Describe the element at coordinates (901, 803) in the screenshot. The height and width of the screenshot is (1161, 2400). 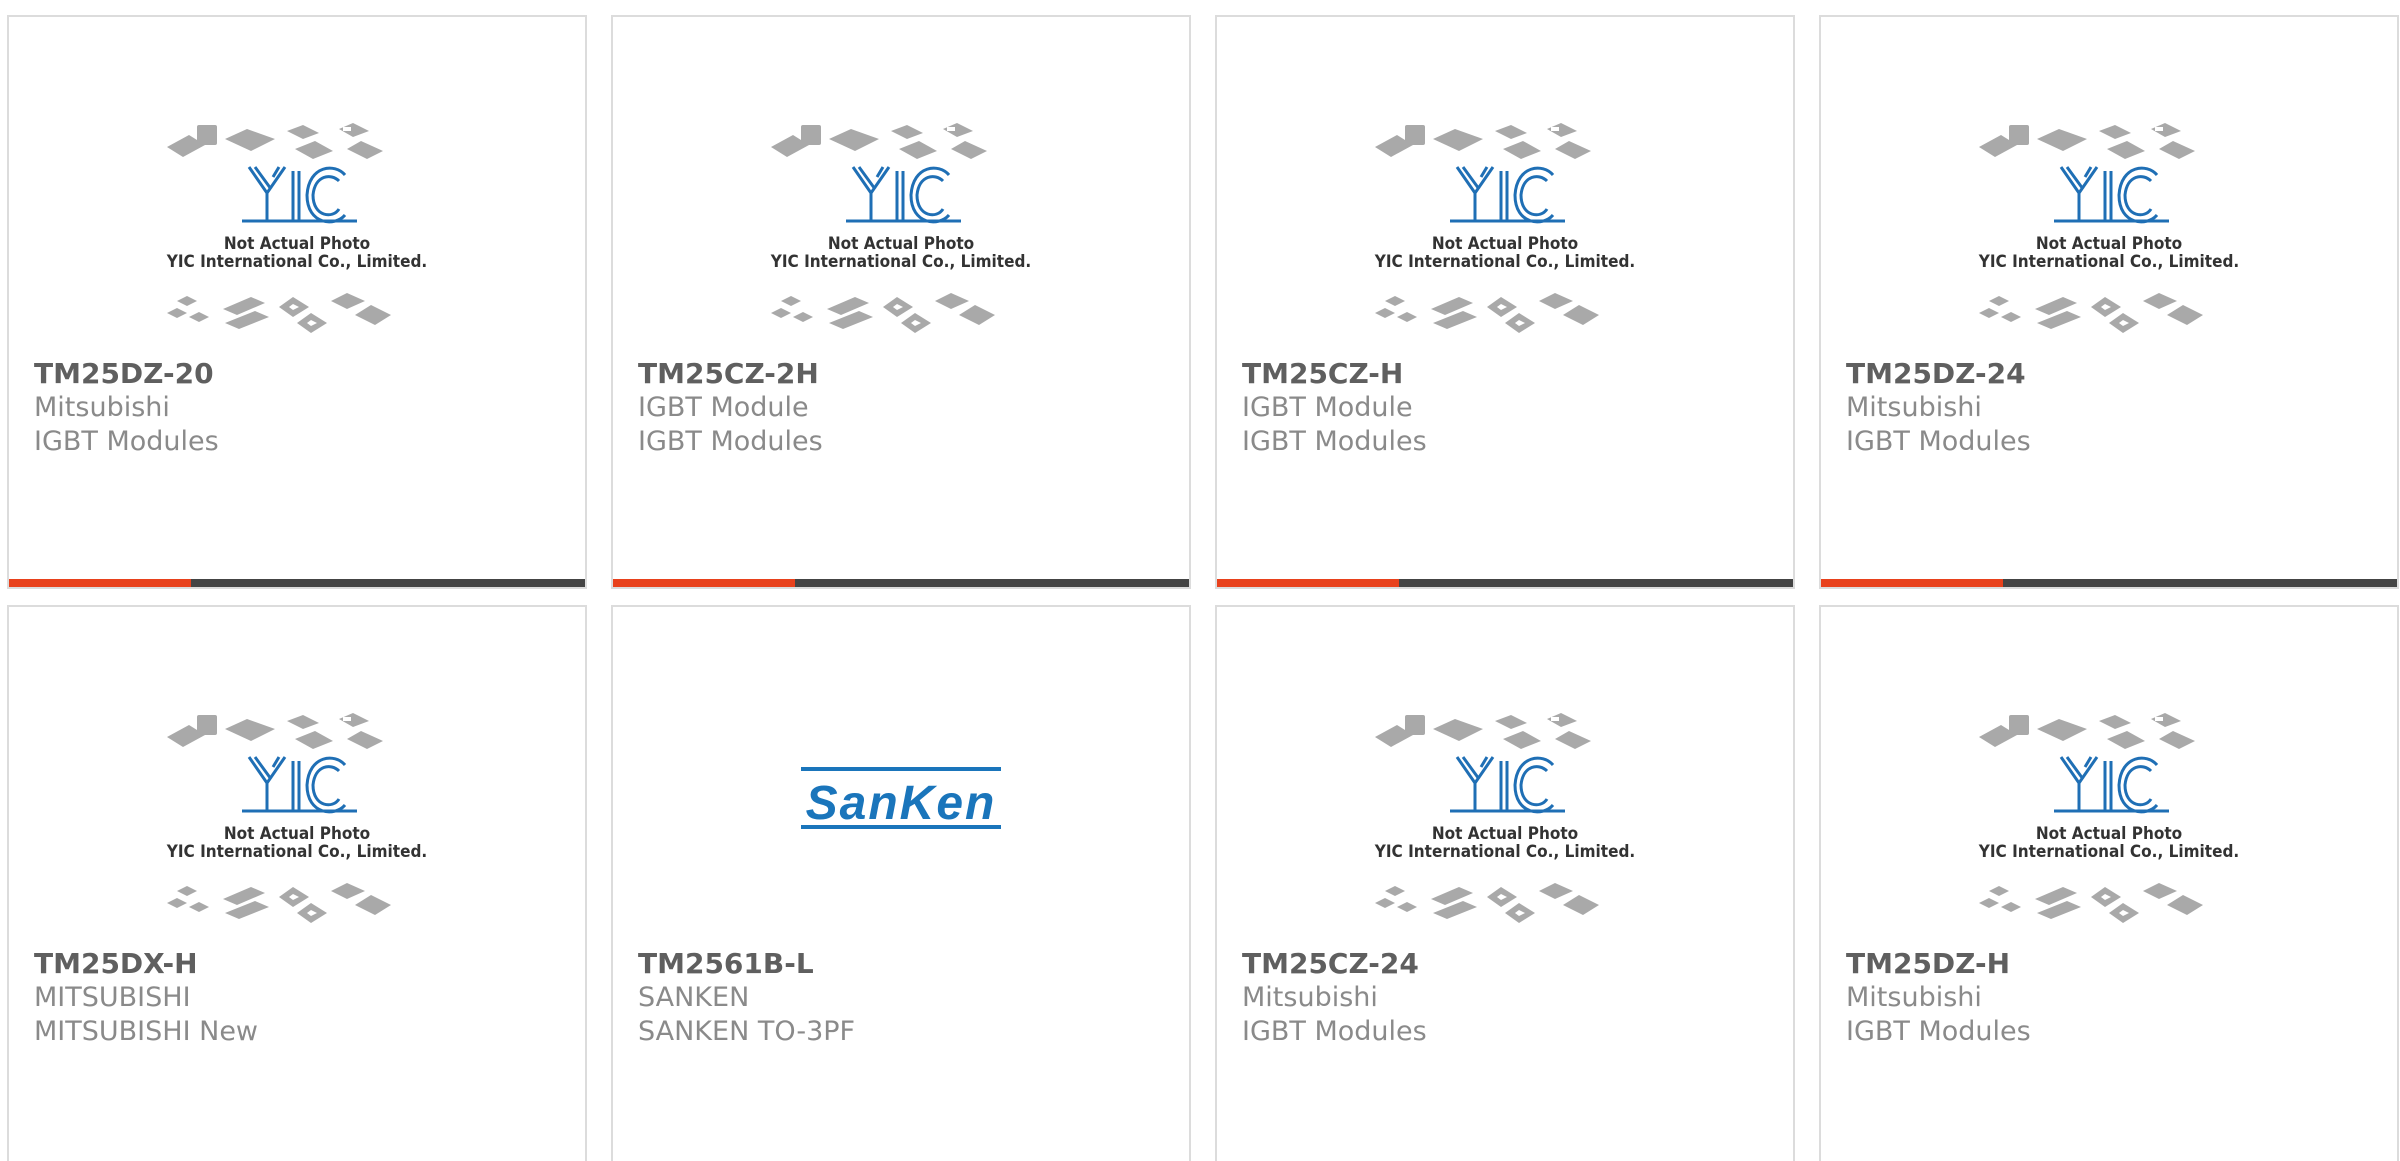
I see `sanken-logo-text: SanKen` at that location.